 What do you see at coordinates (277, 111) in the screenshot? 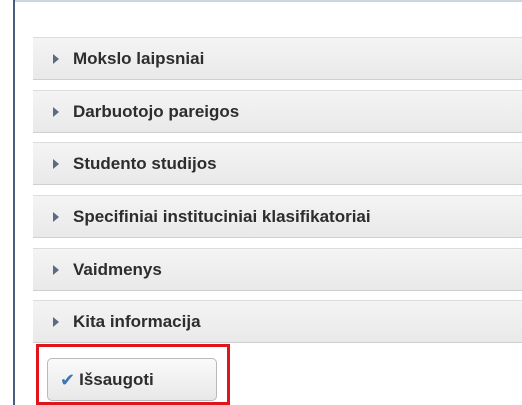
I see `accordion-item-darbuotojo-pareigos: Darbuotojo pareigos` at bounding box center [277, 111].